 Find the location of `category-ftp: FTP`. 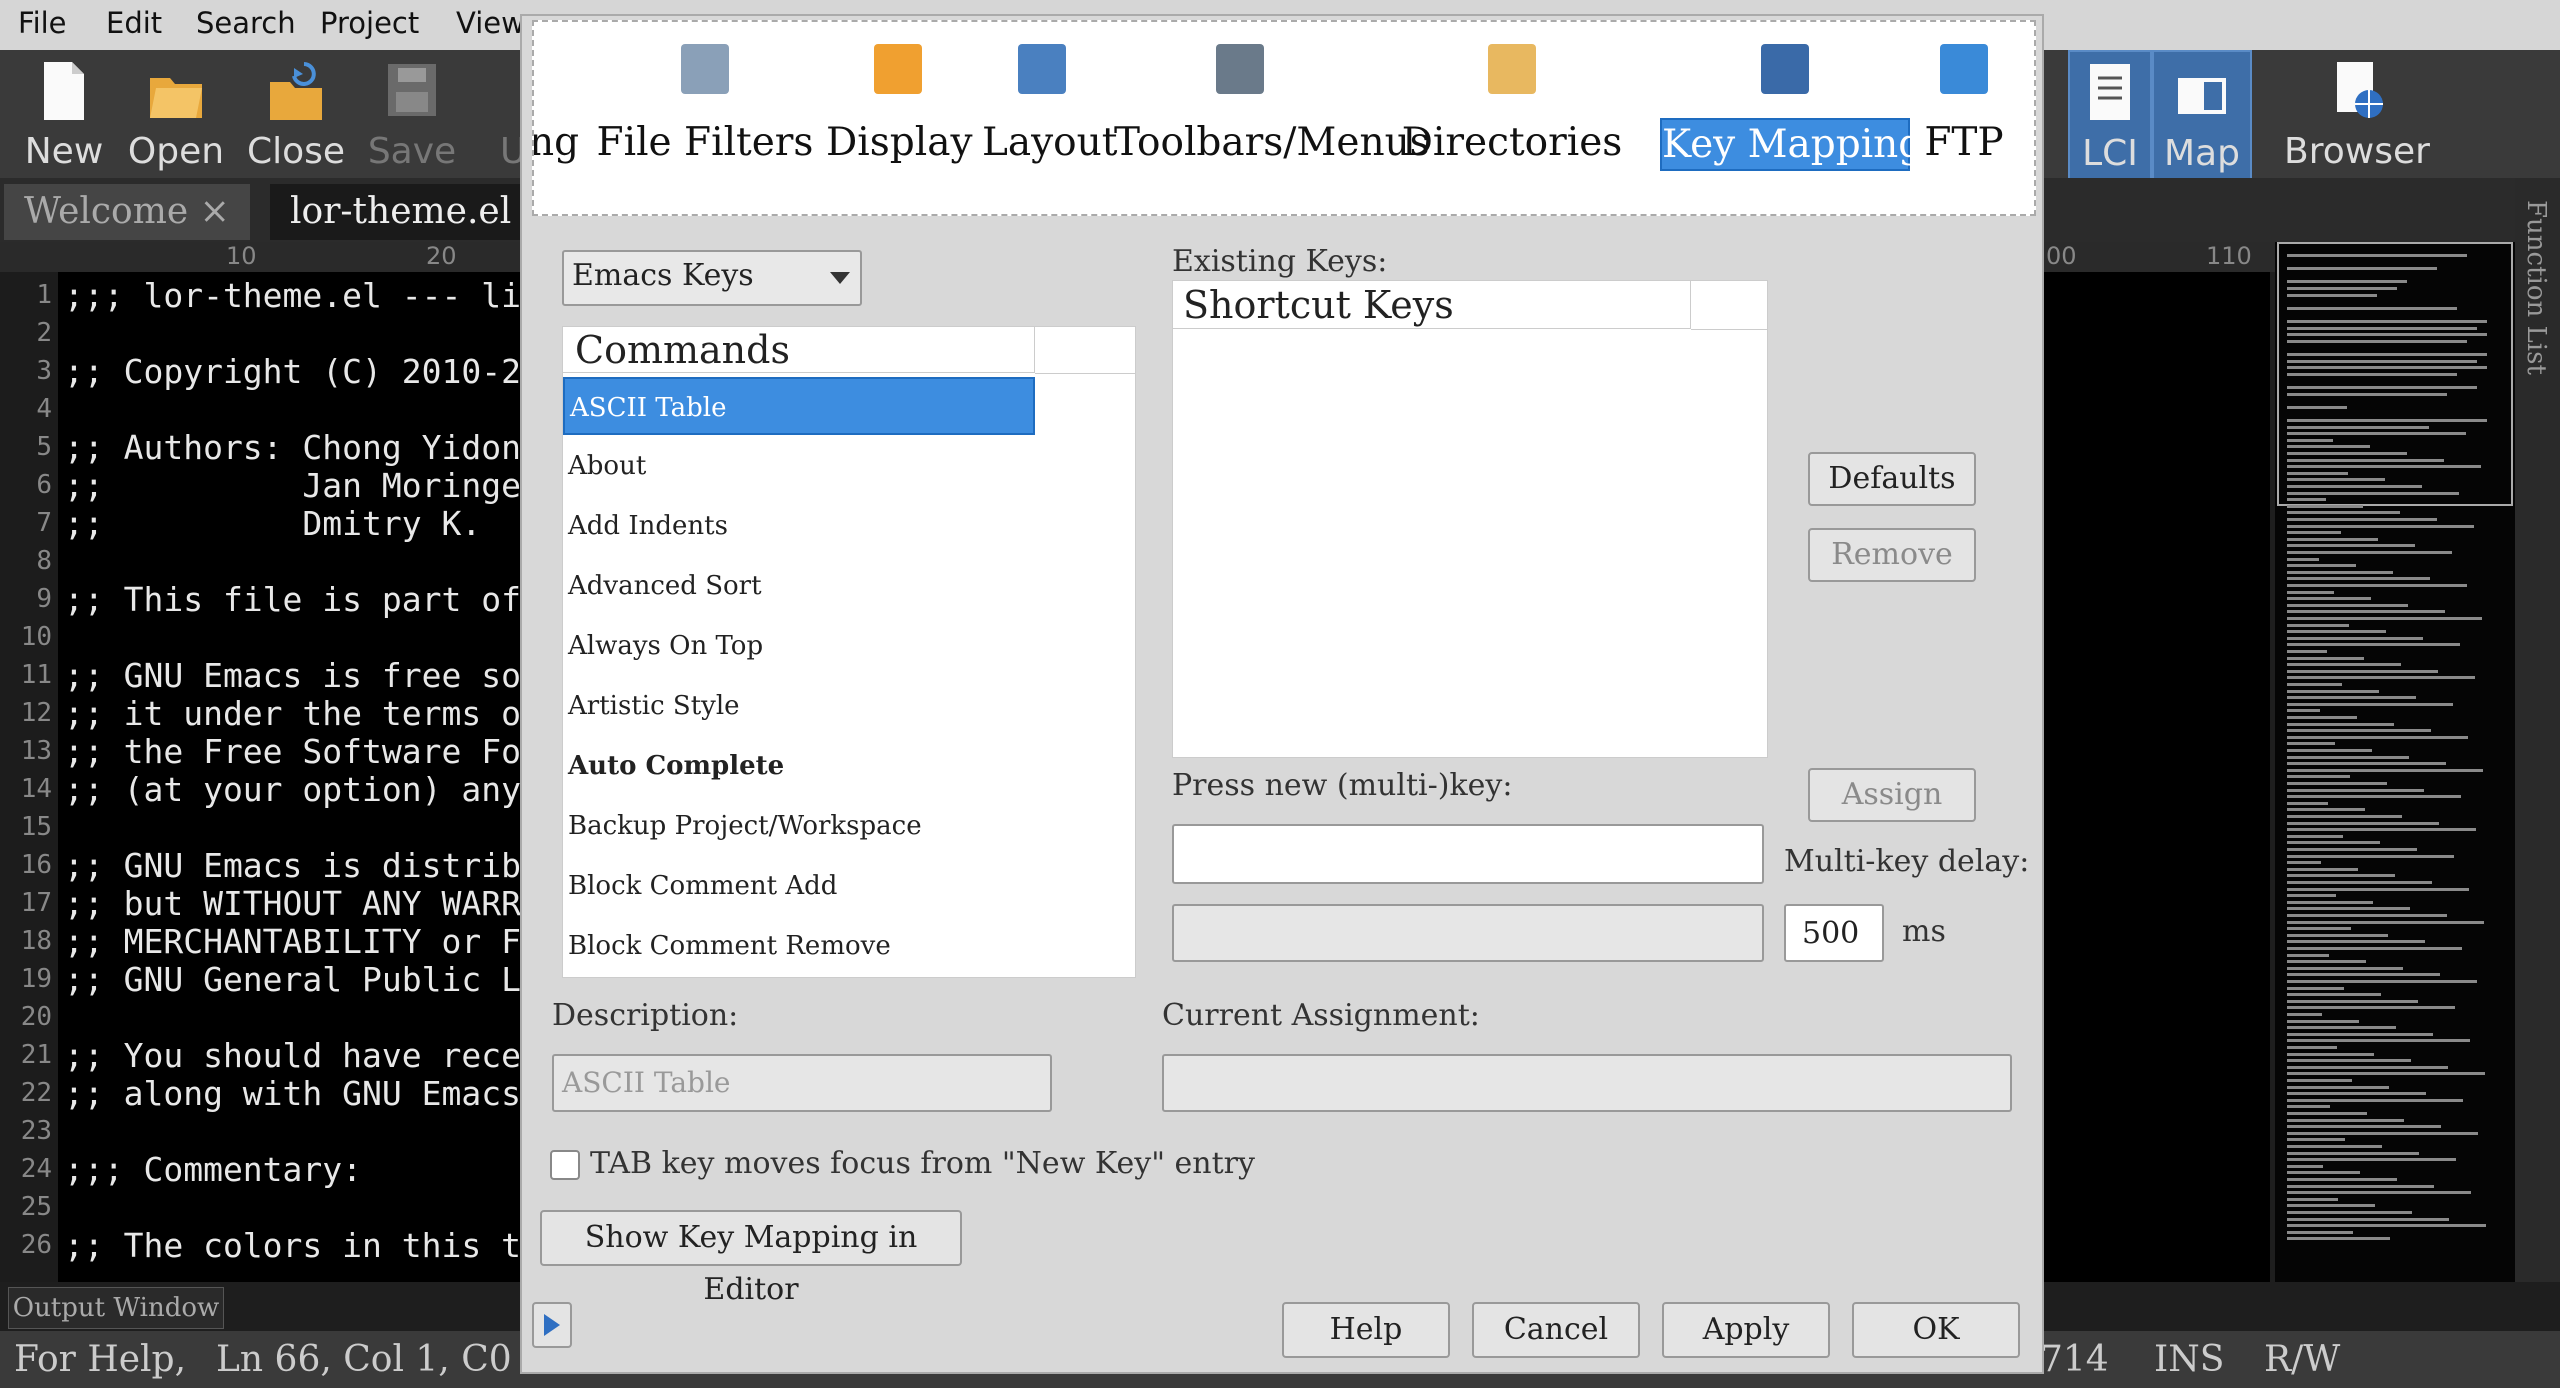

category-ftp: FTP is located at coordinates (1964, 116).